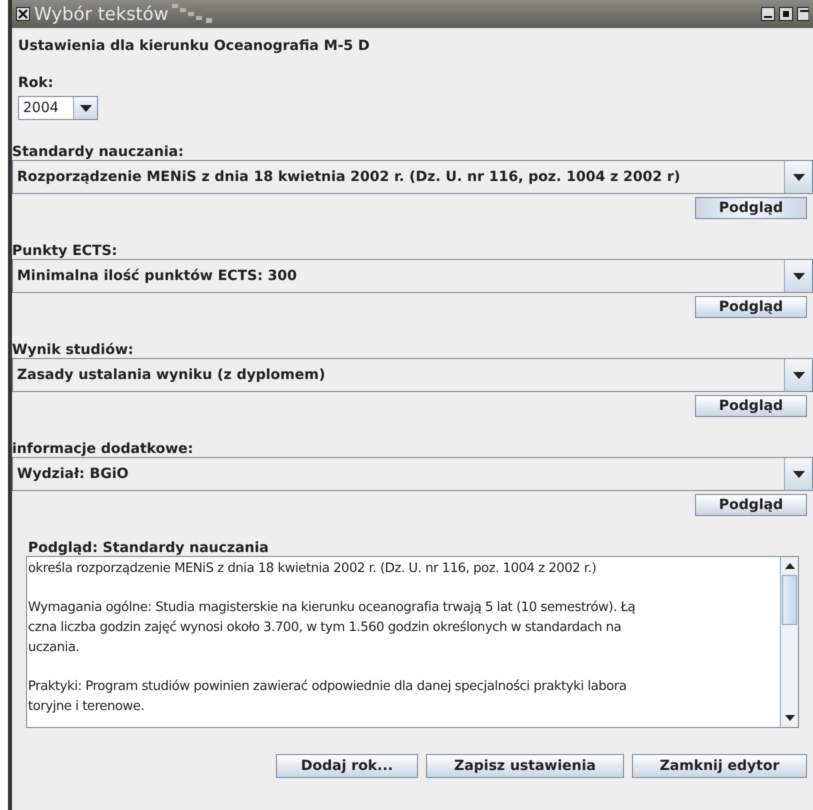 Image resolution: width=813 pixels, height=810 pixels. I want to click on preview-text-line: Praktyki: Program studiów powinien zawierać odpowiednie dla danej specjalności praktyki labora, so click(328, 687).